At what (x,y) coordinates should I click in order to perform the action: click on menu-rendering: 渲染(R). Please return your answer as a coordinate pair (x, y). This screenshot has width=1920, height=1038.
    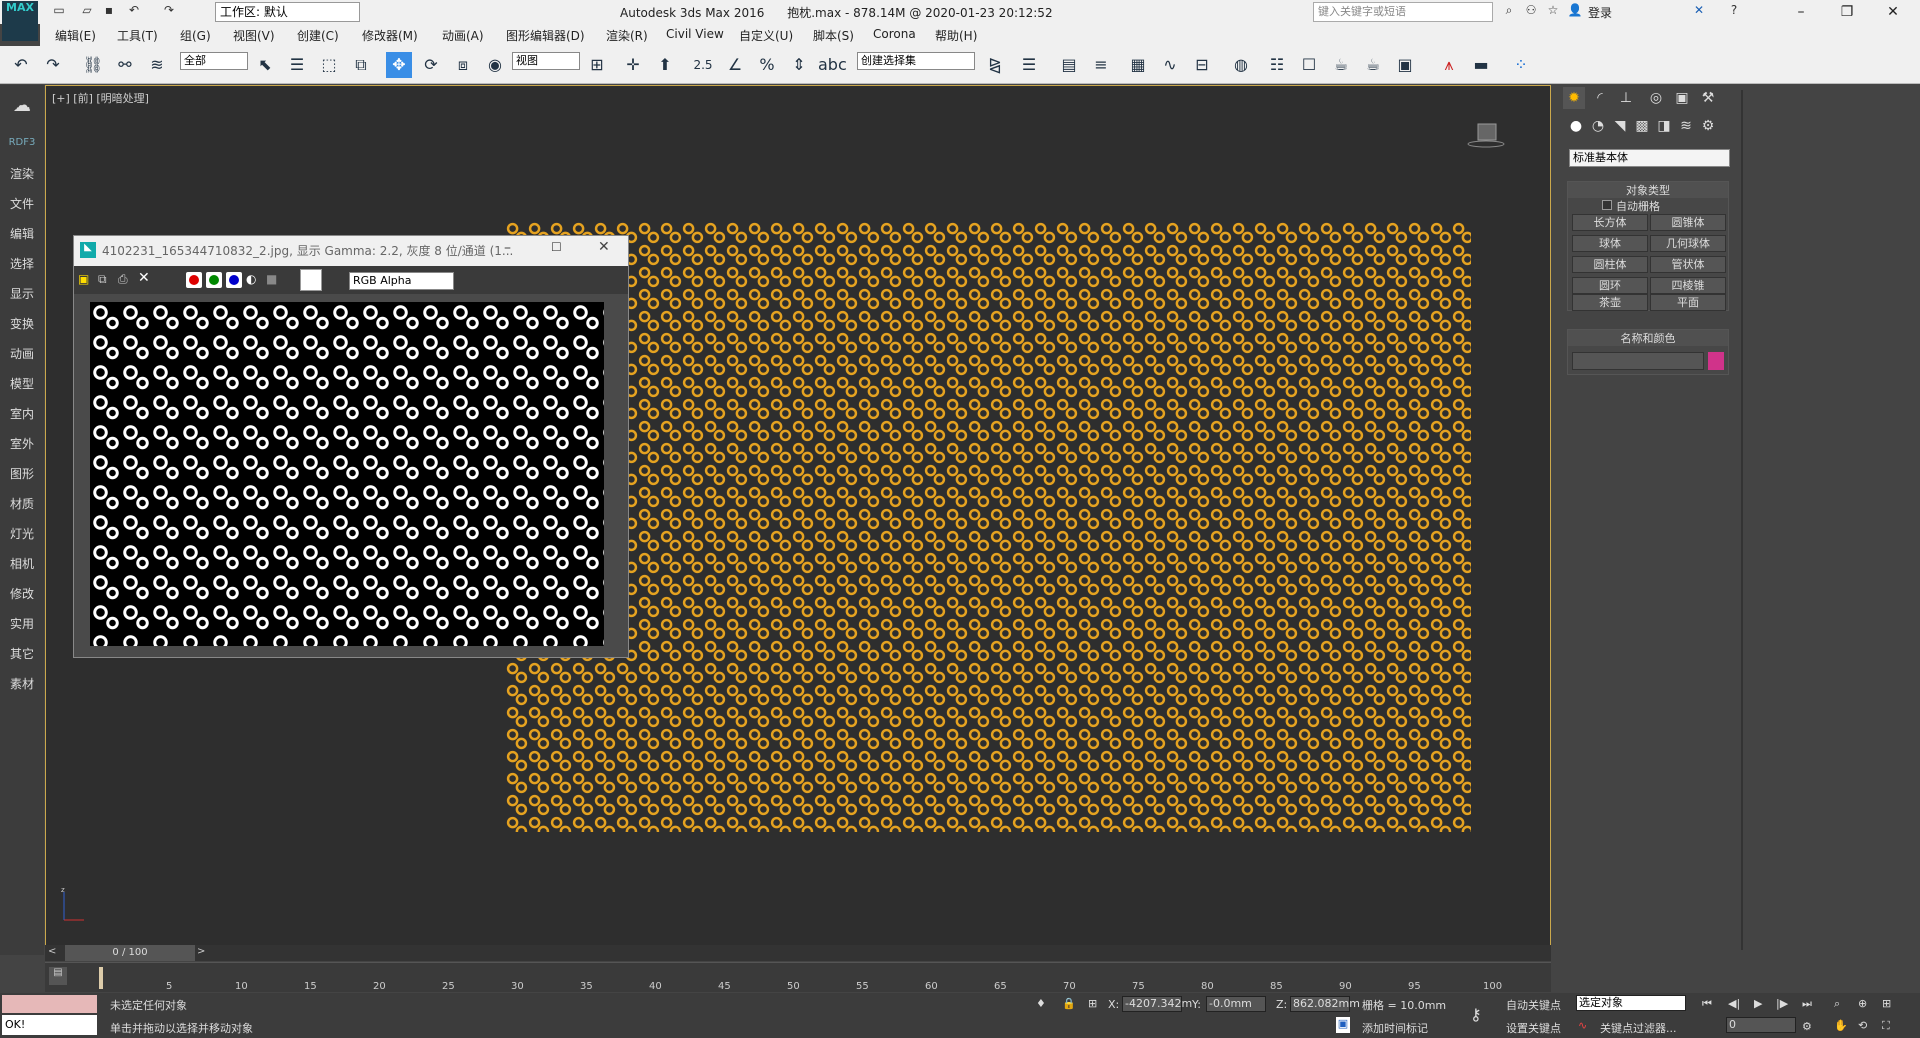
    Looking at the image, I should click on (627, 35).